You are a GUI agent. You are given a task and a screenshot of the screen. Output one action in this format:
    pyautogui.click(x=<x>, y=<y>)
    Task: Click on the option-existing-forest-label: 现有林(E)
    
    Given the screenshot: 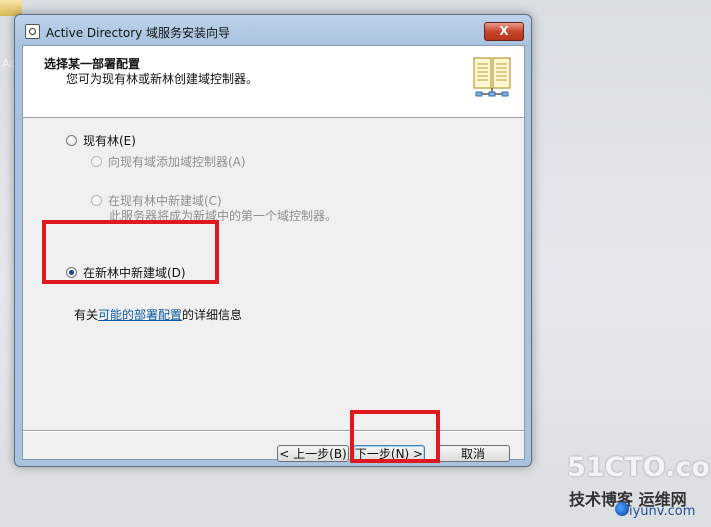 What is the action you would take?
    pyautogui.click(x=109, y=141)
    